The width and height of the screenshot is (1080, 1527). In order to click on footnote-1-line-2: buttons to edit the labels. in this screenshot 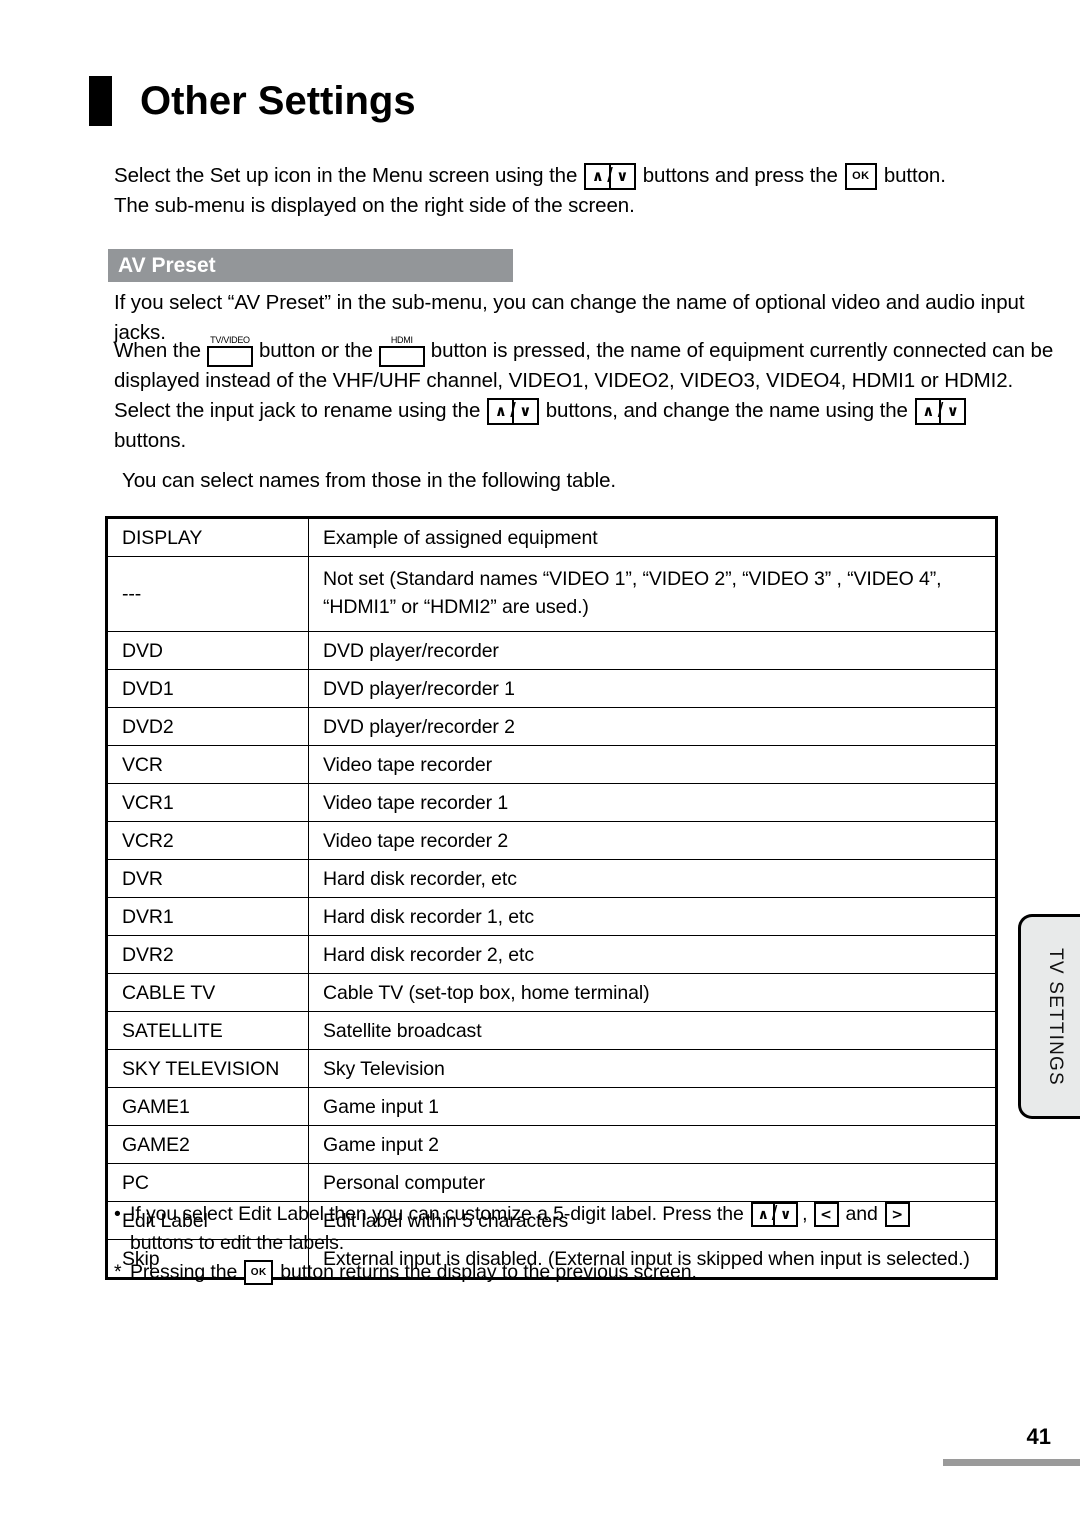, I will do `click(512, 1243)`.